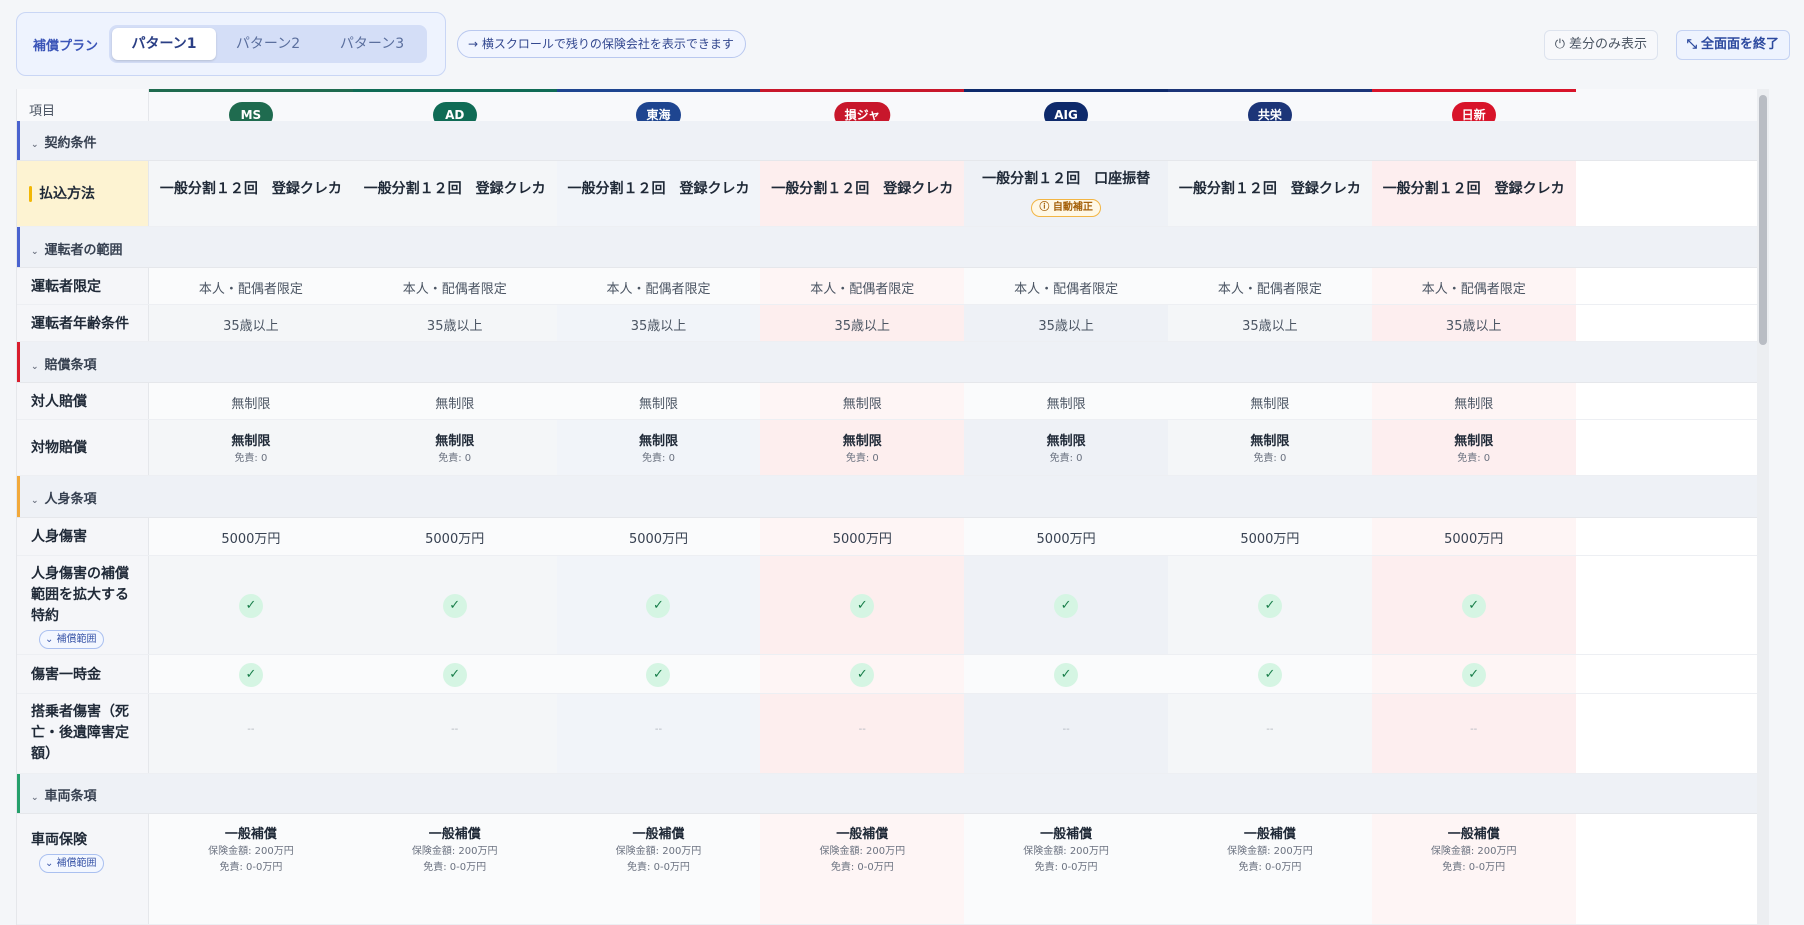 This screenshot has height=925, width=1804. What do you see at coordinates (83, 250) in the screenshot?
I see `section-title-text: 運転者の範囲` at bounding box center [83, 250].